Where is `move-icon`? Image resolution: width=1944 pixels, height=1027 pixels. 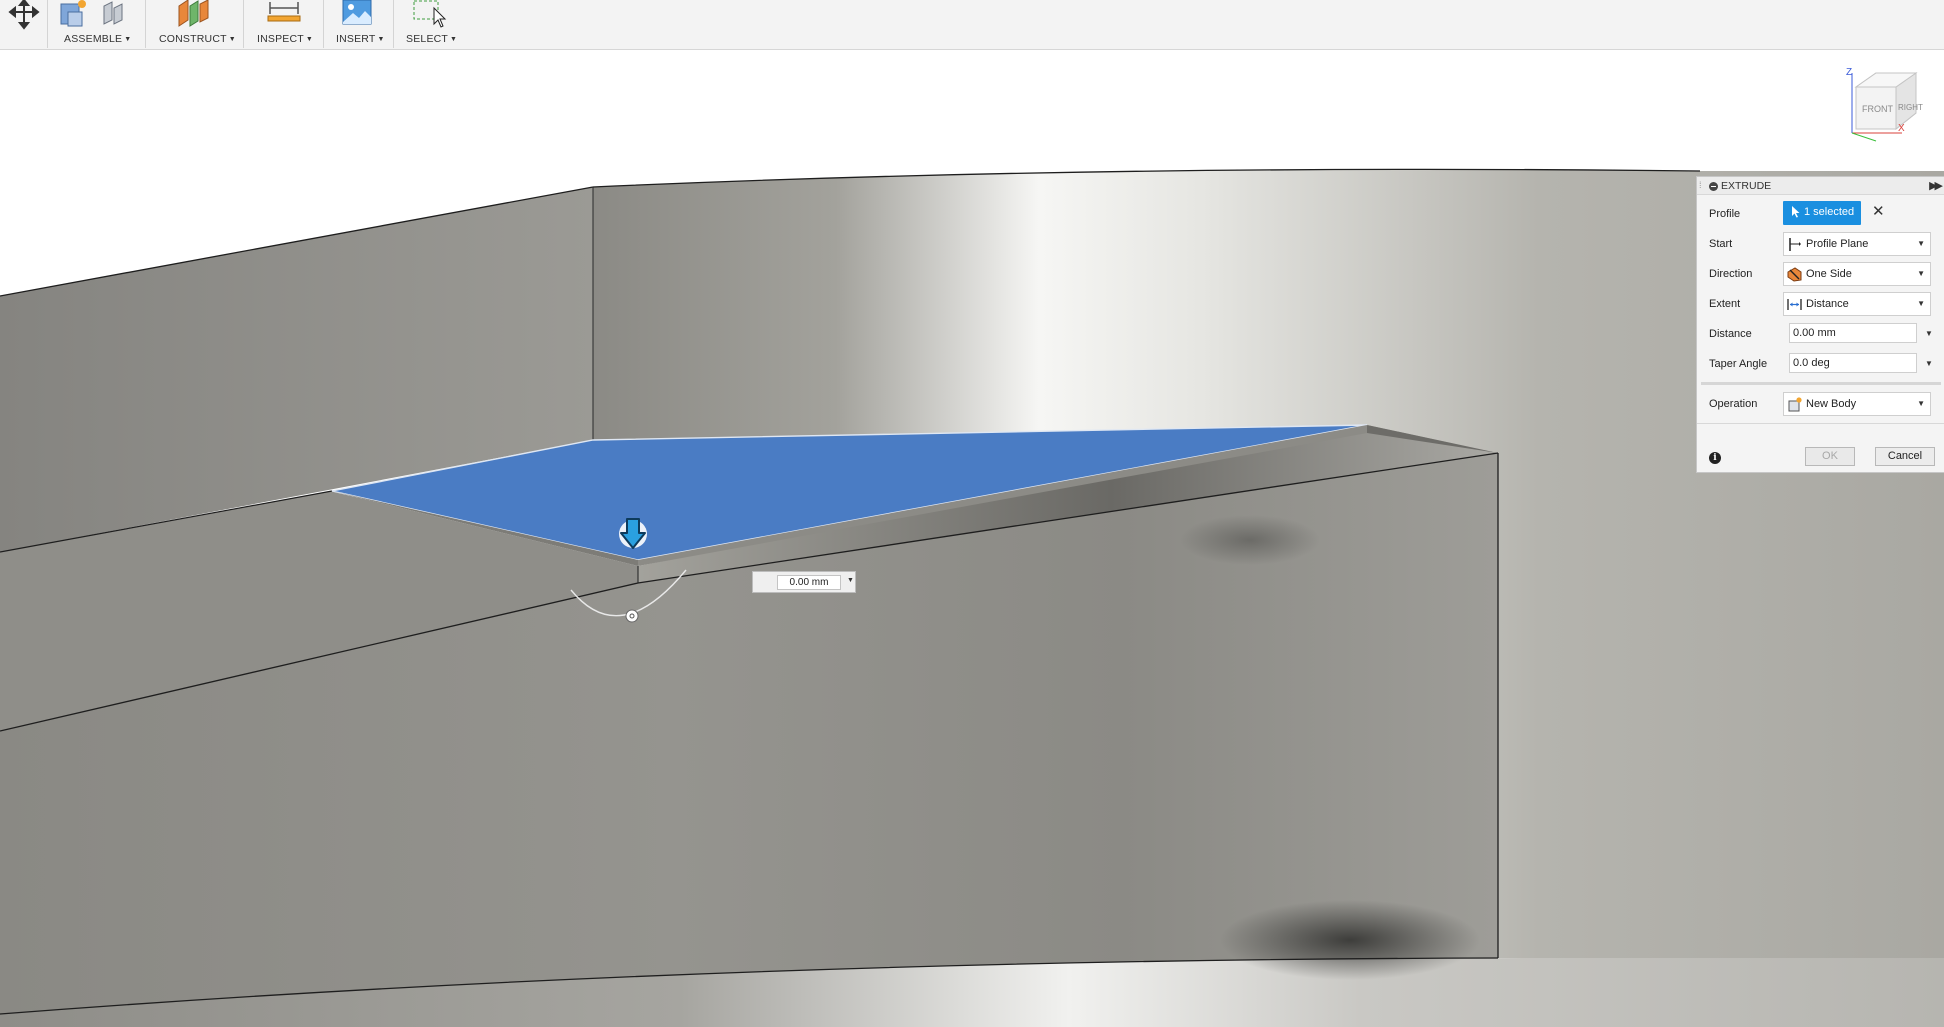 move-icon is located at coordinates (24, 15).